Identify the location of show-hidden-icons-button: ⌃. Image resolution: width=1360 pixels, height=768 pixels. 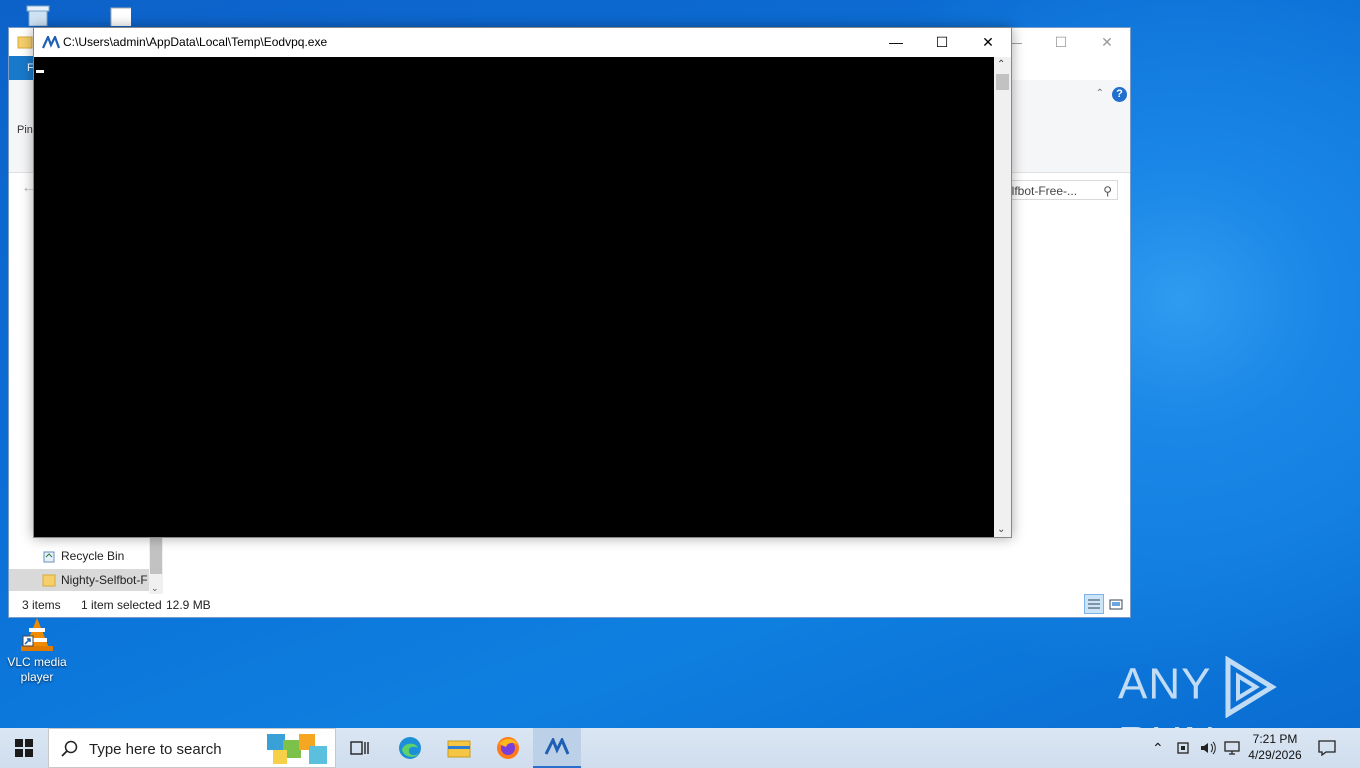
(1159, 748).